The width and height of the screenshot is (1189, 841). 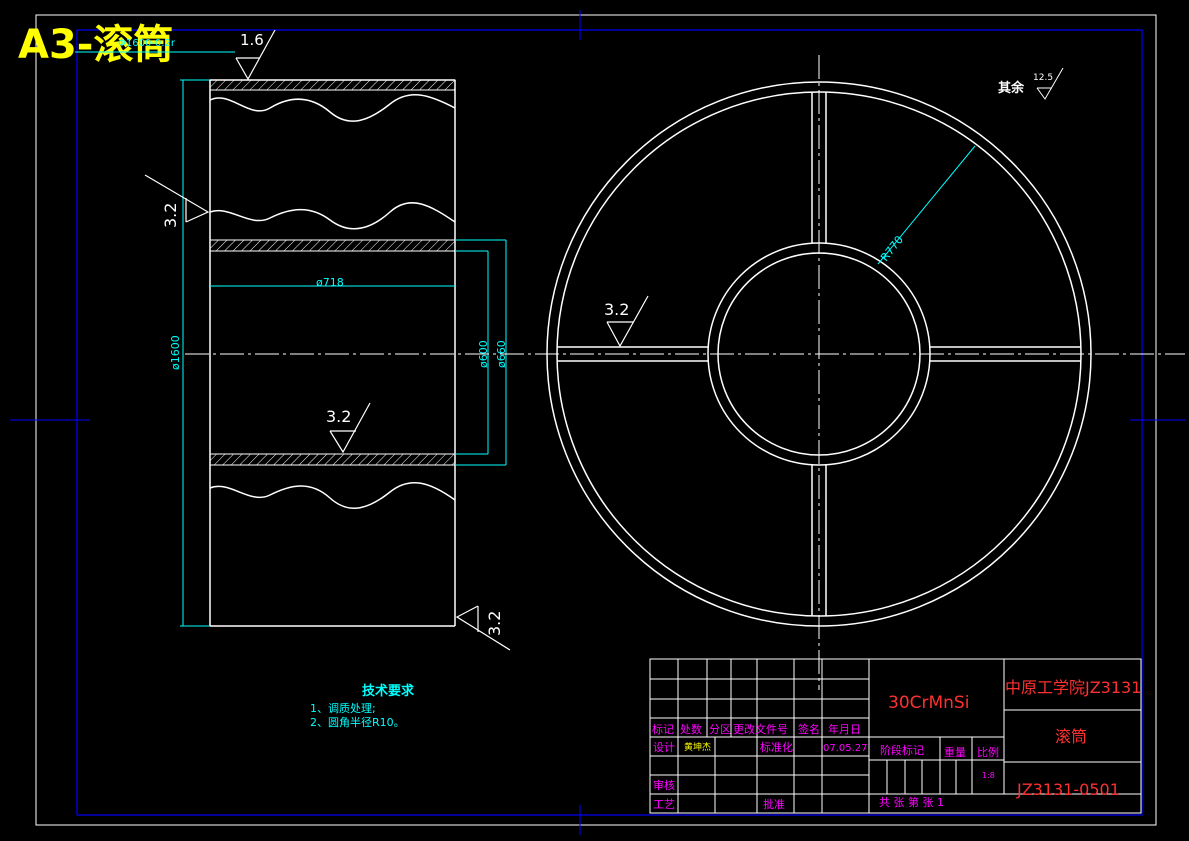 What do you see at coordinates (177, 201) in the screenshot?
I see `roughness-symbol-left: 3.2` at bounding box center [177, 201].